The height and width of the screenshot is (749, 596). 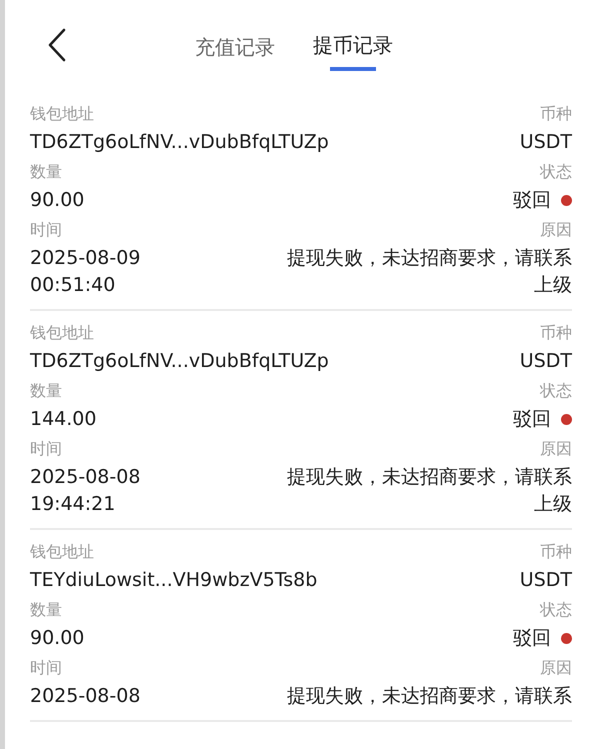 What do you see at coordinates (235, 51) in the screenshot?
I see `tab: 充值记录` at bounding box center [235, 51].